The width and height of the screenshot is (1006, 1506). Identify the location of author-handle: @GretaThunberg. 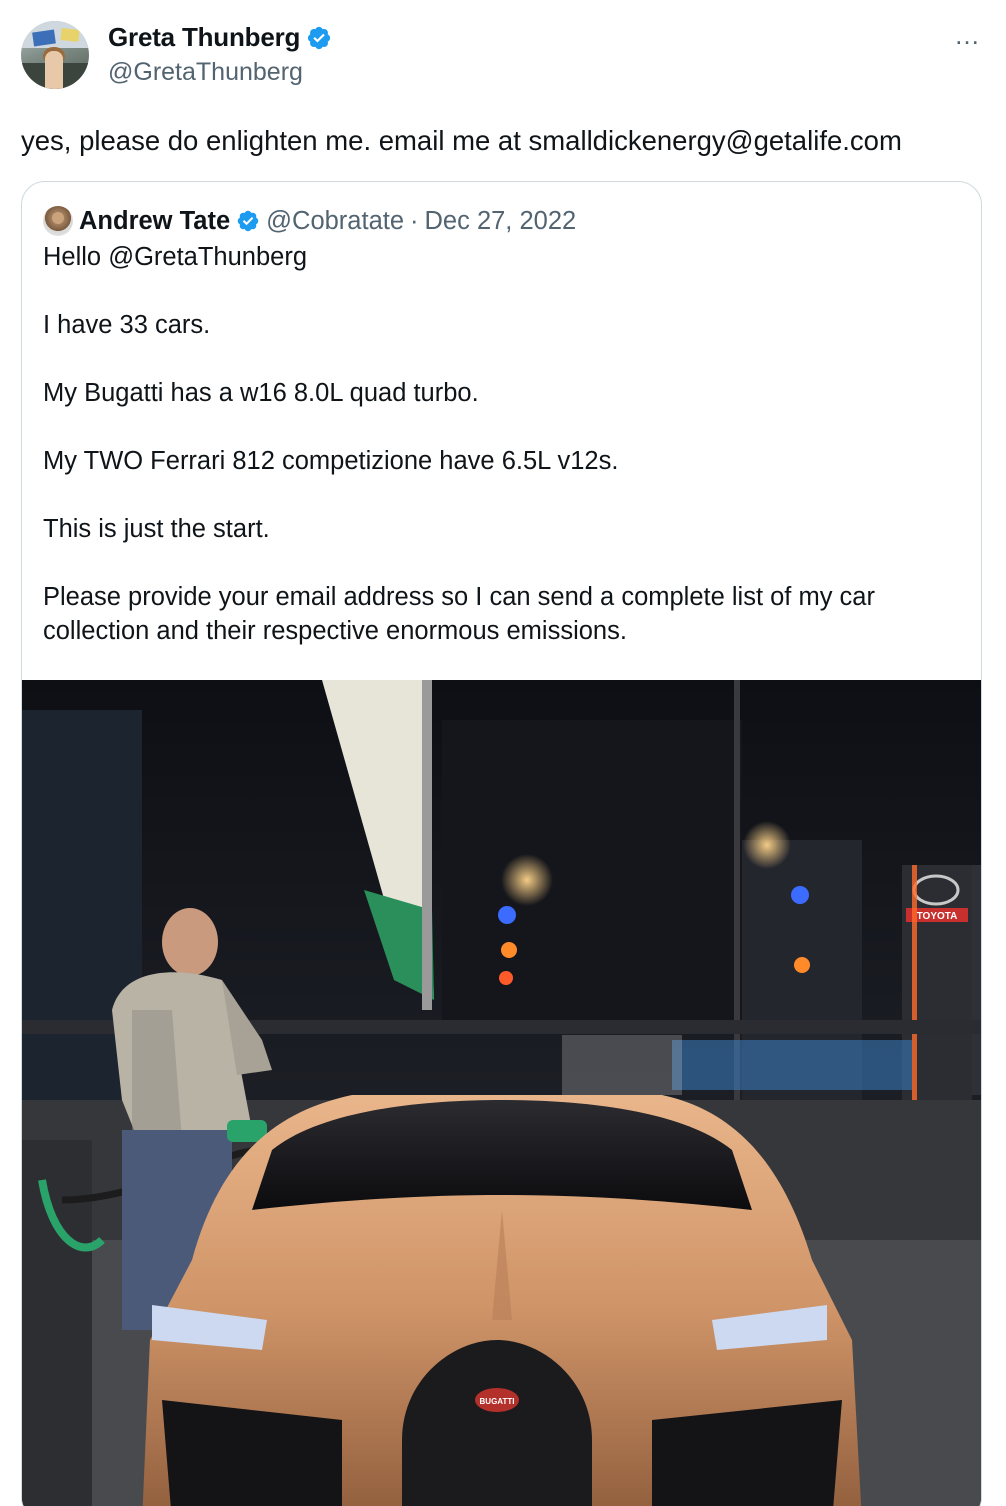
(205, 72).